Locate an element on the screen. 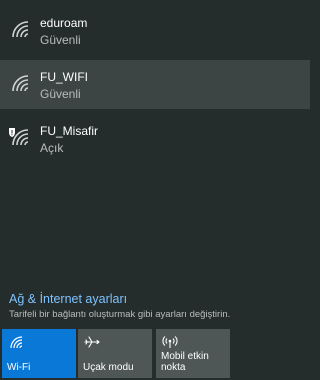 This screenshot has height=380, width=320. network-status: Açık is located at coordinates (52, 148).